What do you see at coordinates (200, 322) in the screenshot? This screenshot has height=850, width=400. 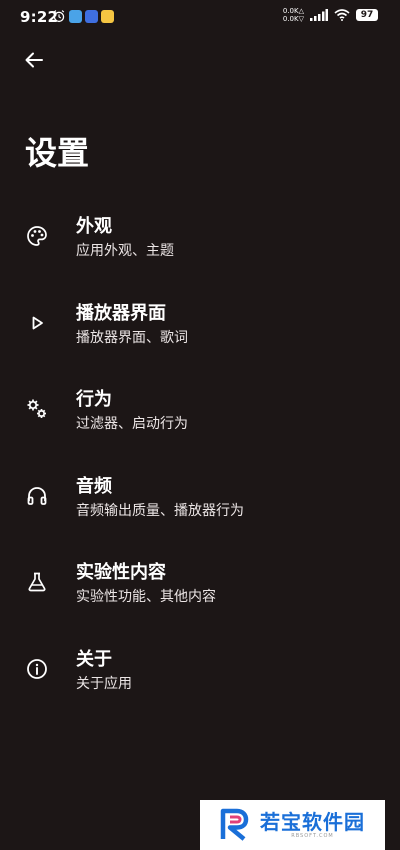 I see `menu-item-player-ui: 播放器界面 播放器界面、歌词` at bounding box center [200, 322].